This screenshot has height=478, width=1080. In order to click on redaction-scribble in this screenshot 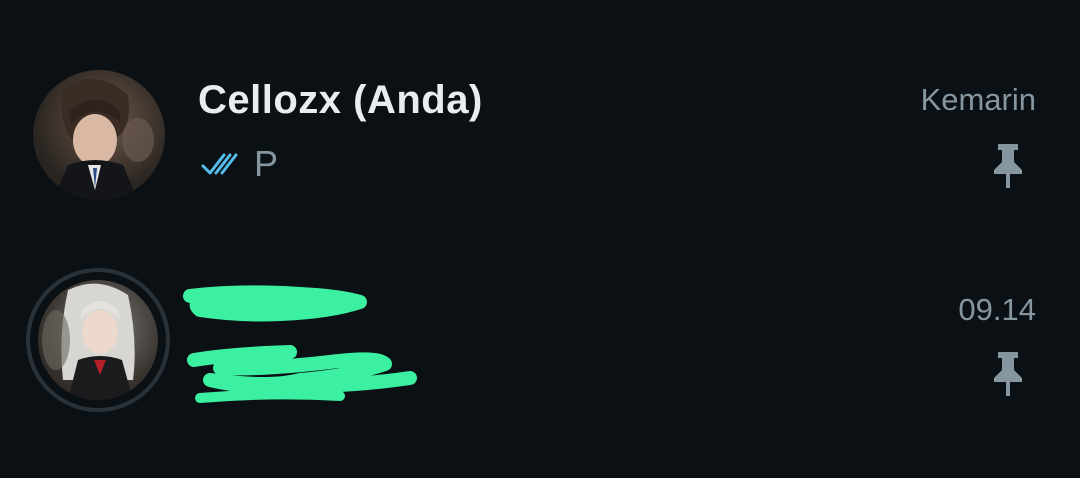, I will do `click(300, 344)`.